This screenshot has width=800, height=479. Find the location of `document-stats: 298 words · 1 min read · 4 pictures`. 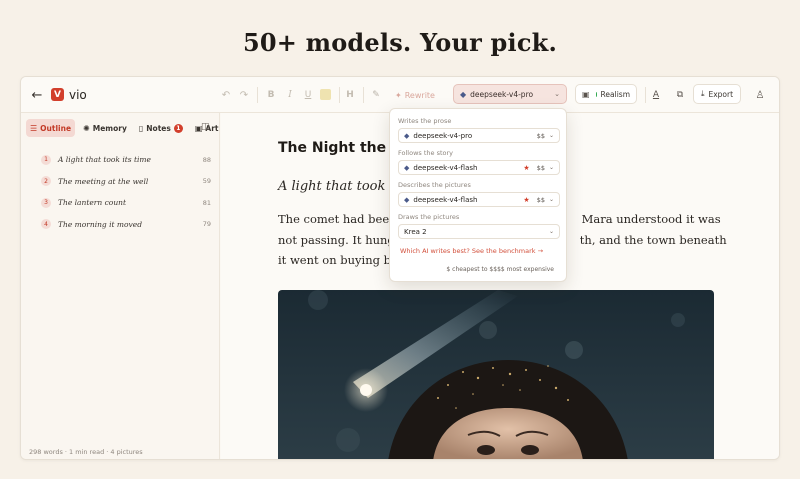

document-stats: 298 words · 1 min read · 4 pictures is located at coordinates (86, 452).